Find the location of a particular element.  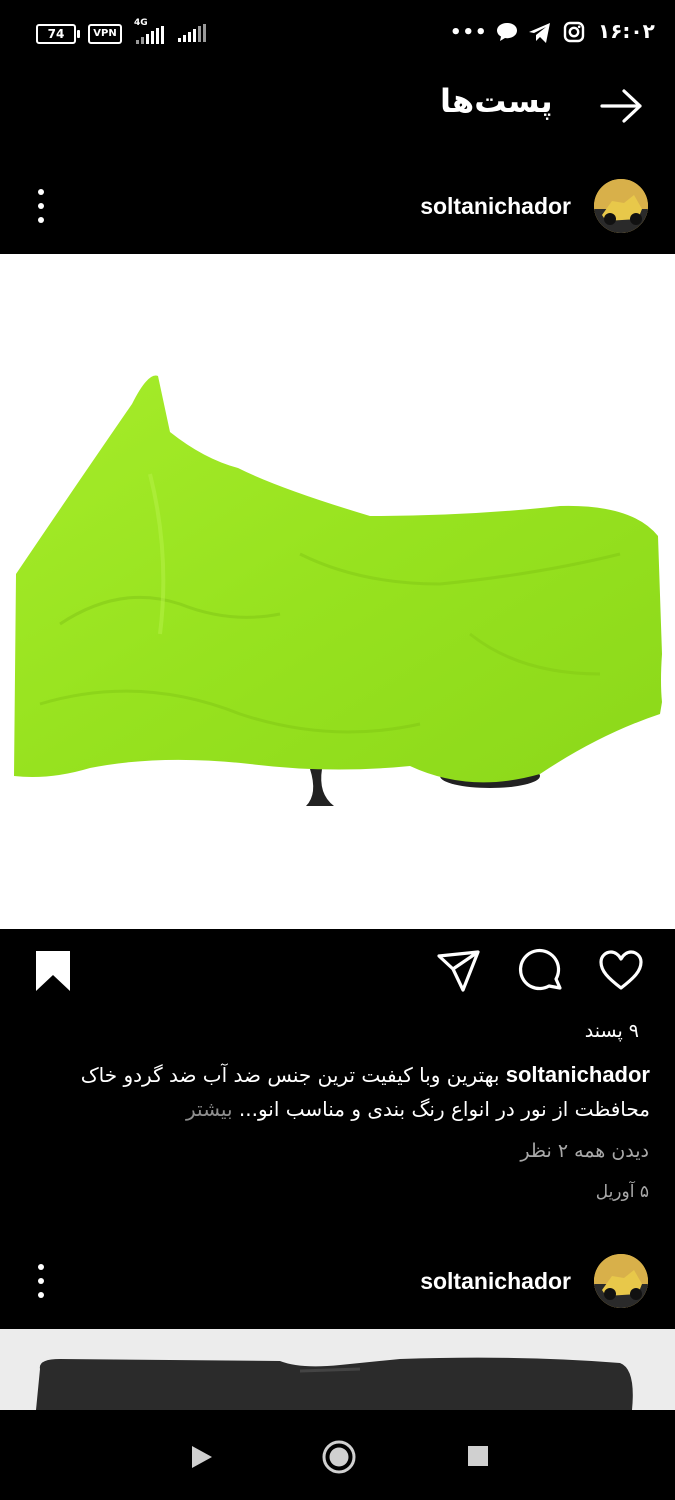

post-image is located at coordinates (337, 1369).